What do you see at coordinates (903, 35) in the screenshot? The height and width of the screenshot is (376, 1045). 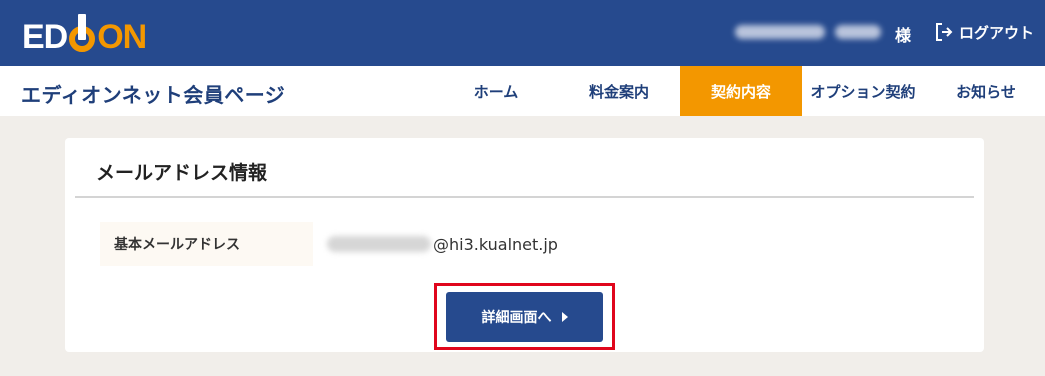 I see `honorific-label: 様` at bounding box center [903, 35].